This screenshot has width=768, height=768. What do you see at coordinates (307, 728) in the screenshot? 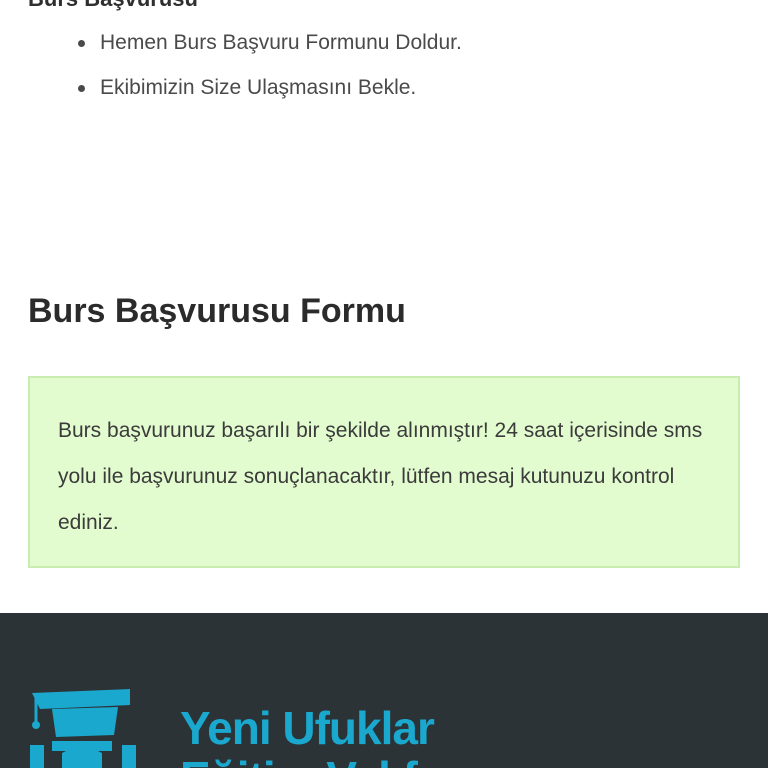
I see `logo-text: Yeni Ufuklar` at bounding box center [307, 728].